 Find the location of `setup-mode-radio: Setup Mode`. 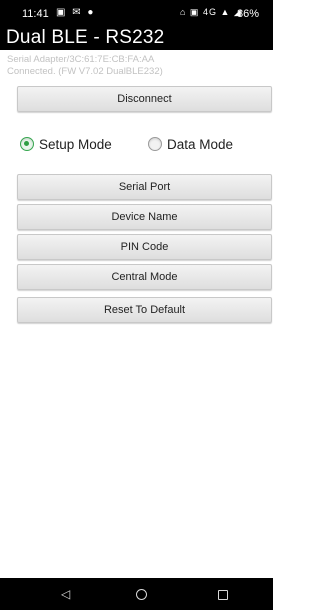

setup-mode-radio: Setup Mode is located at coordinates (66, 144).